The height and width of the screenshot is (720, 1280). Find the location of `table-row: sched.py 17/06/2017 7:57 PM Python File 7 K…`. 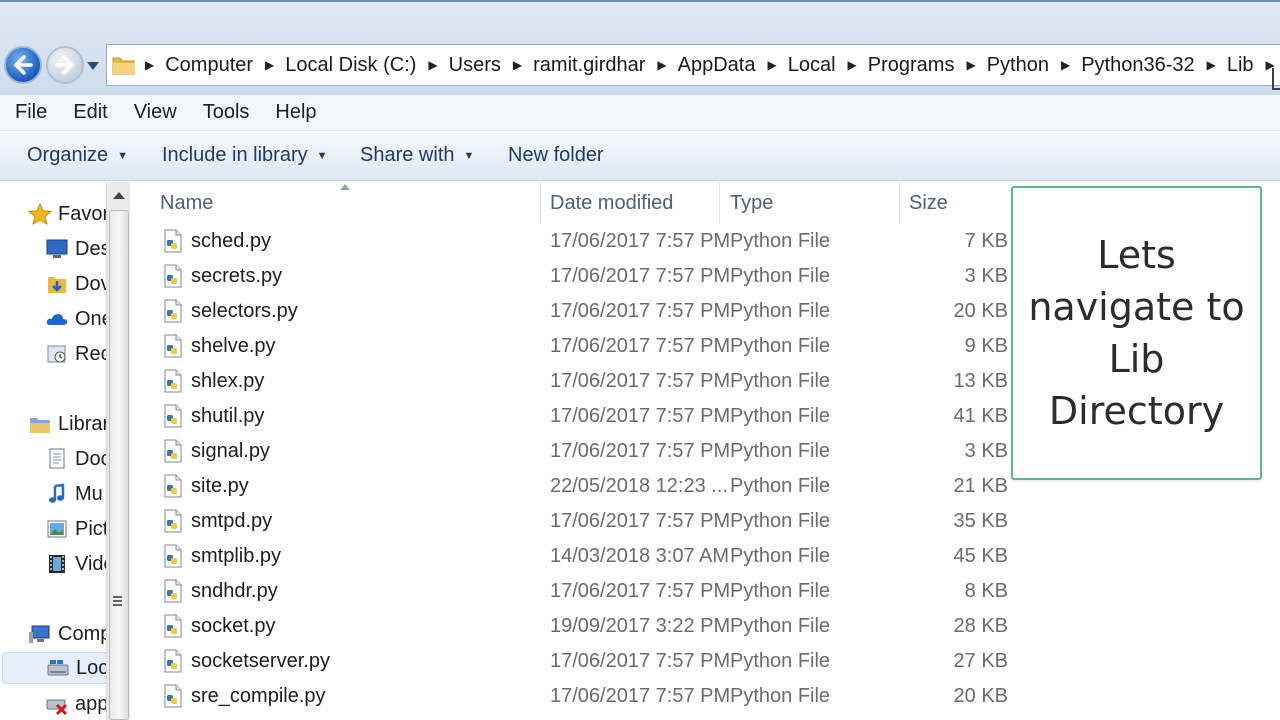

table-row: sched.py 17/06/2017 7:57 PM Python File 7 K… is located at coordinates (580, 241).